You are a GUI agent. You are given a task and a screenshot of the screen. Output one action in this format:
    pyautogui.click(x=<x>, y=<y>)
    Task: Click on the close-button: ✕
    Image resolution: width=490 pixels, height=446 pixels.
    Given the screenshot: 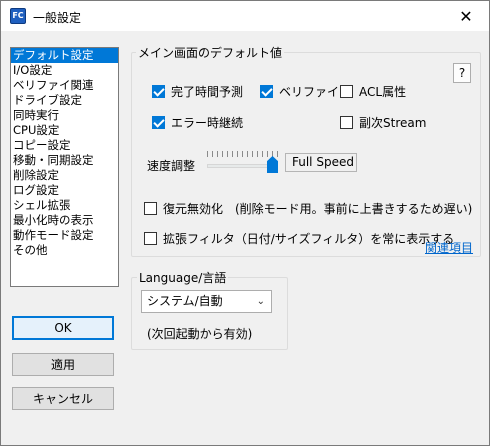 What is the action you would take?
    pyautogui.click(x=466, y=16)
    